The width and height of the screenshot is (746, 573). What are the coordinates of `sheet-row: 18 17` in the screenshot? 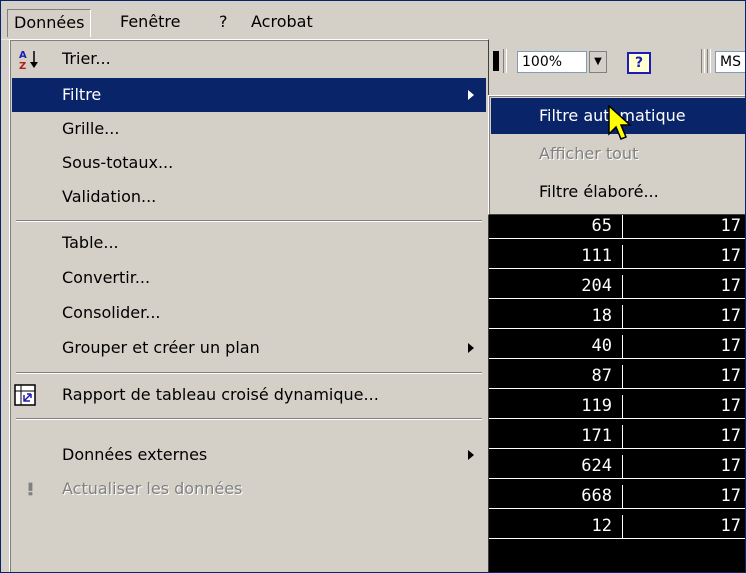 It's located at (617, 317).